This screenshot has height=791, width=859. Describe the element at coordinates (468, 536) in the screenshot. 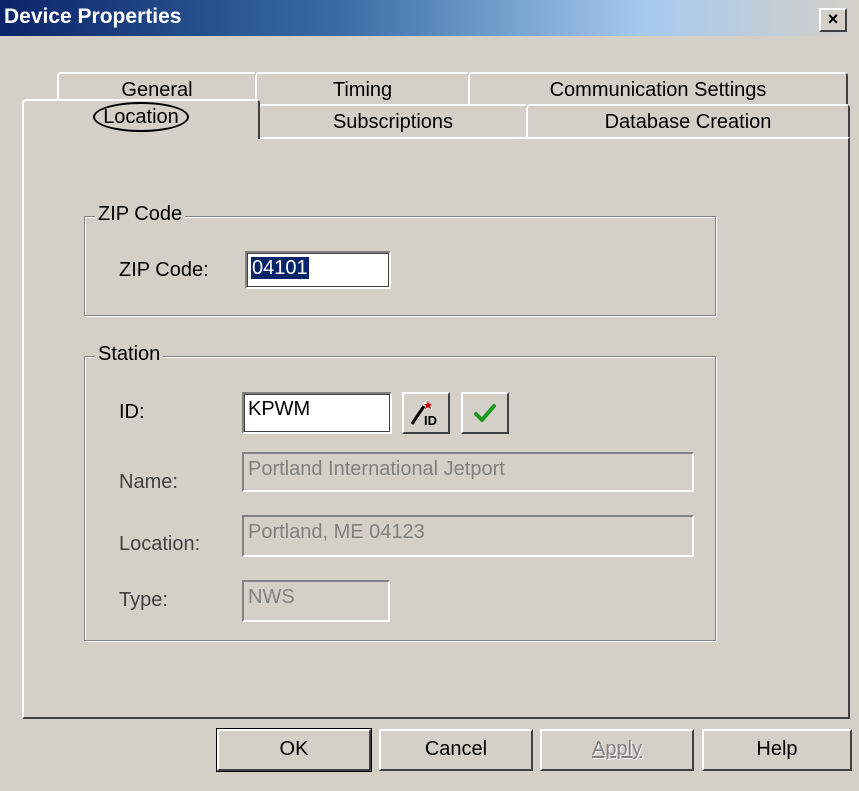

I see `station-location-field: Portland, ME 04123` at that location.